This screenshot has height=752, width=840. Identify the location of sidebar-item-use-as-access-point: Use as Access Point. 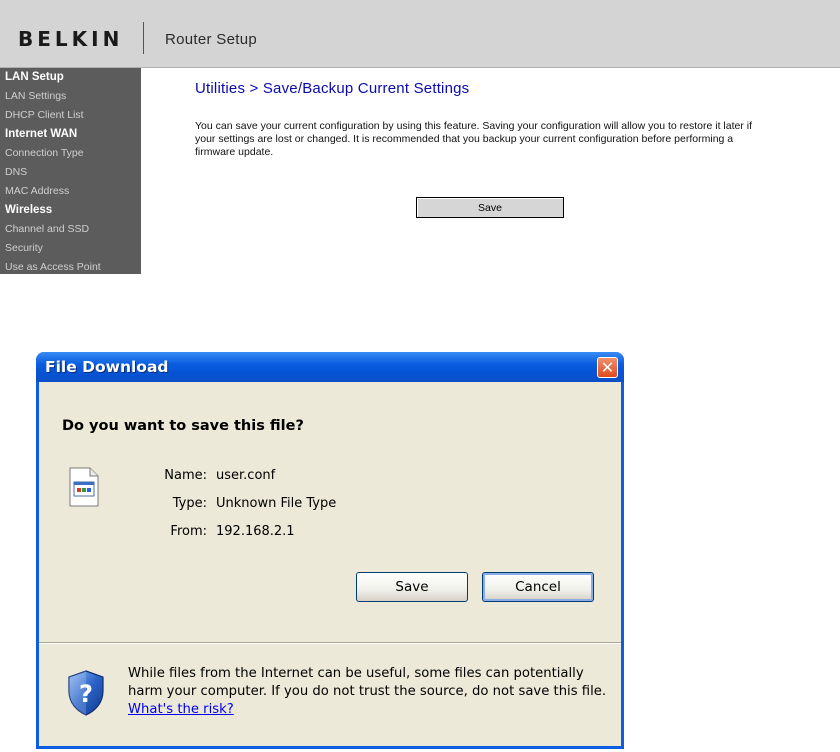
(70, 266).